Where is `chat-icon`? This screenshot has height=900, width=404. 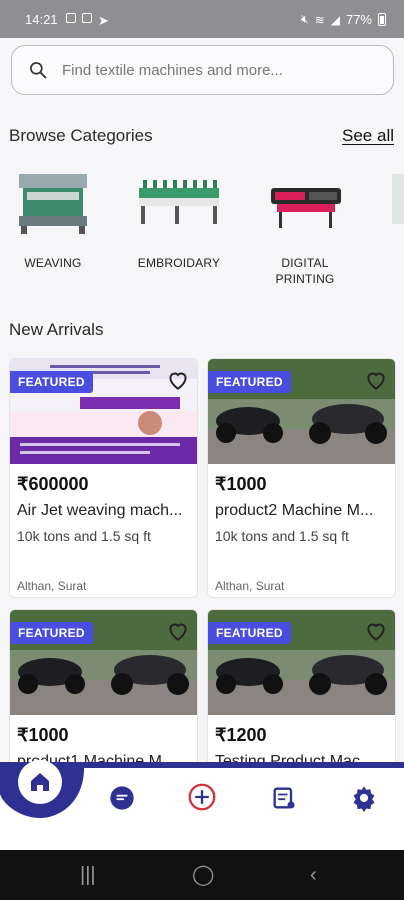
chat-icon is located at coordinates (122, 798).